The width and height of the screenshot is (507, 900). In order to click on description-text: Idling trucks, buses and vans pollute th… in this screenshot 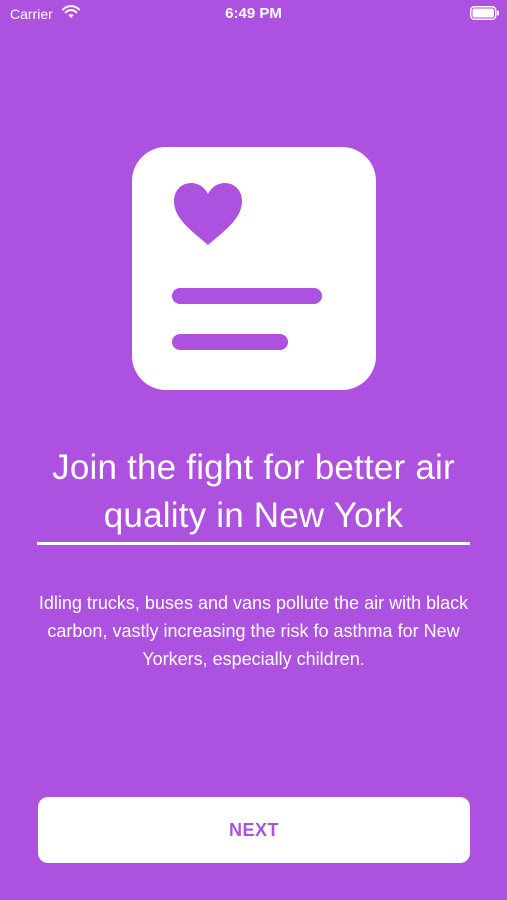, I will do `click(253, 631)`.